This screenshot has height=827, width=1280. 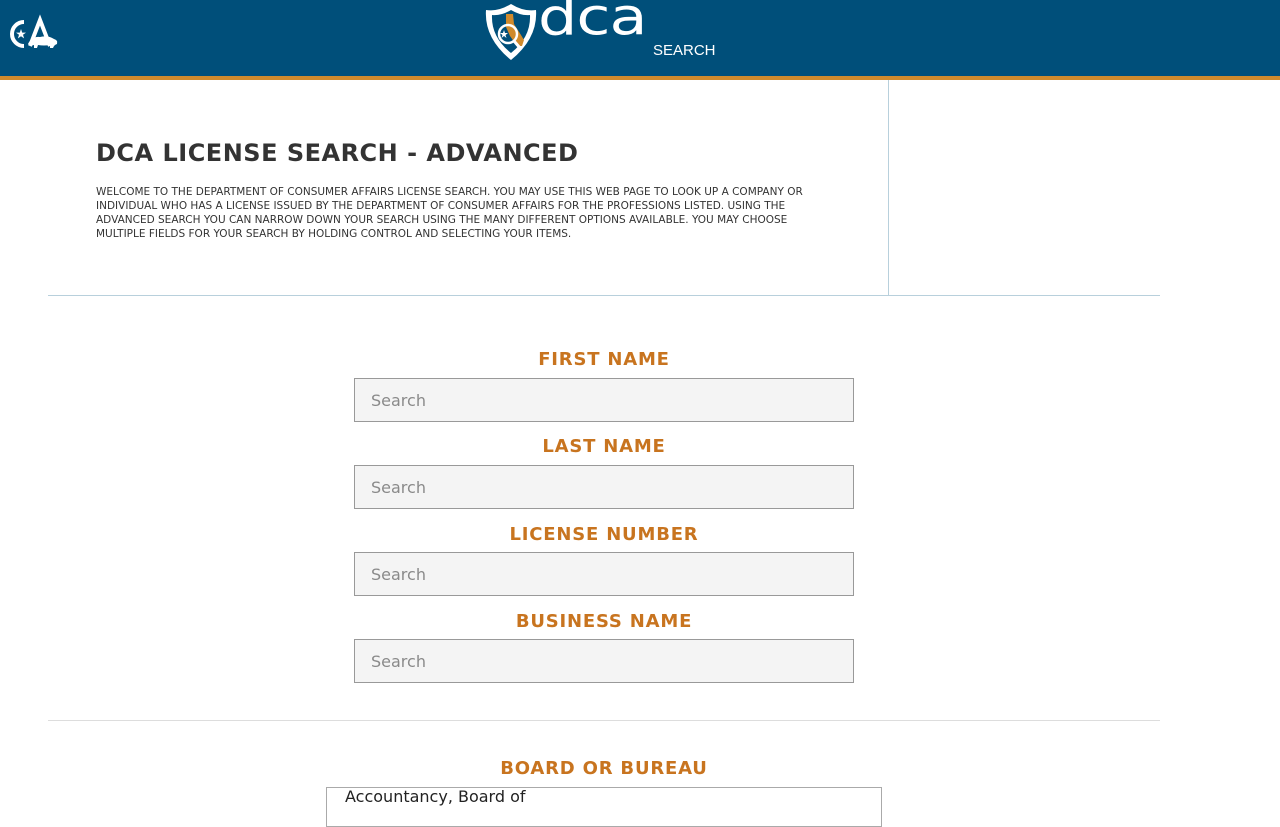 I want to click on dca-search-subtitle: SEARCH, so click(x=684, y=50).